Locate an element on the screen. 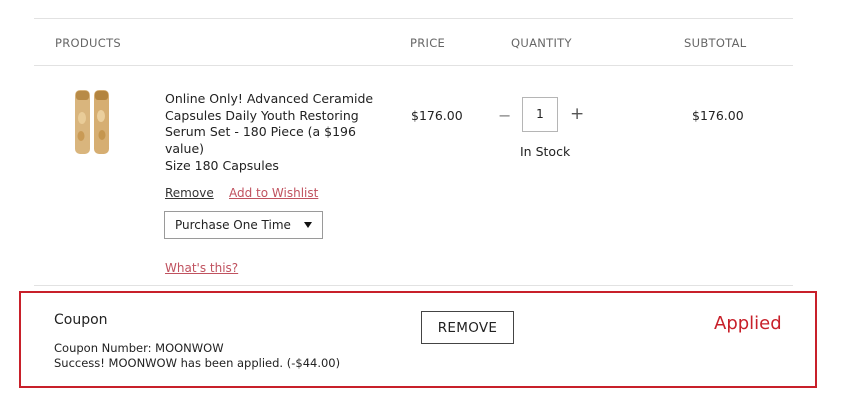 Image resolution: width=860 pixels, height=405 pixels. coupon-number: Coupon Number: MOONWOW is located at coordinates (139, 348).